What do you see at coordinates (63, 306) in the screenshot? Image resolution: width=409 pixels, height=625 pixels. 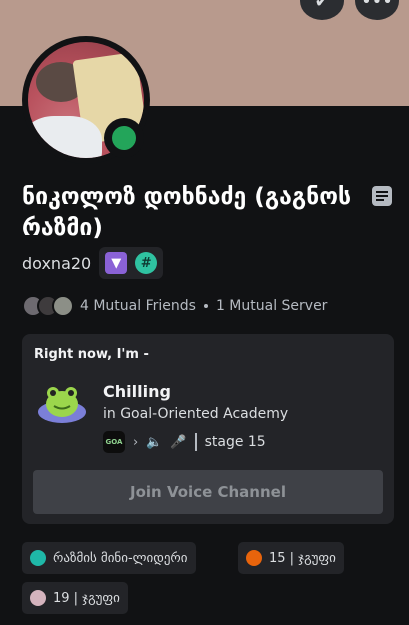 I see `mutual-avatar` at bounding box center [63, 306].